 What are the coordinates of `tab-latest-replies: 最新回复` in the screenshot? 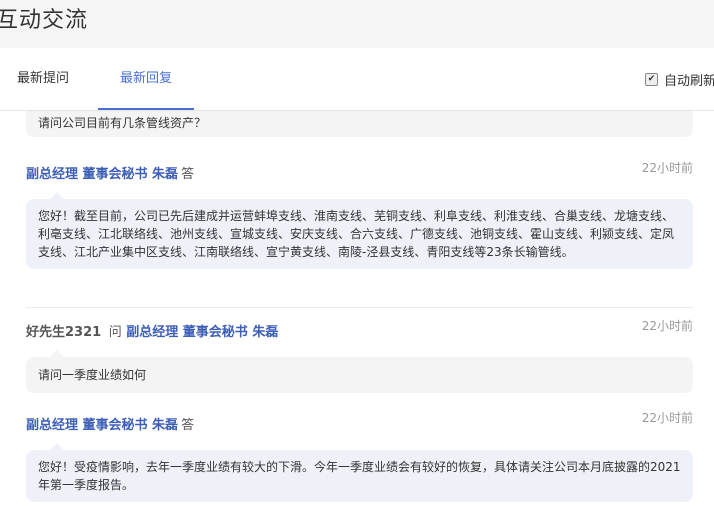 It's located at (146, 79).